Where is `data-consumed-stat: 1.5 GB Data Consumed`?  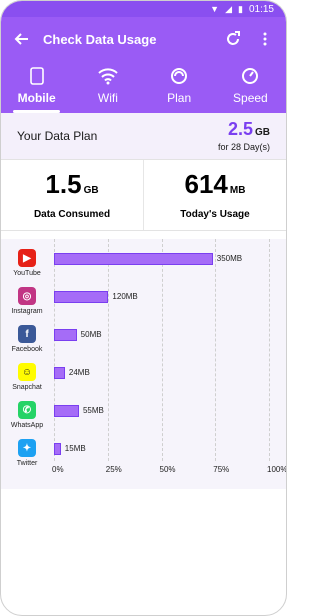 data-consumed-stat: 1.5 GB Data Consumed is located at coordinates (72, 195).